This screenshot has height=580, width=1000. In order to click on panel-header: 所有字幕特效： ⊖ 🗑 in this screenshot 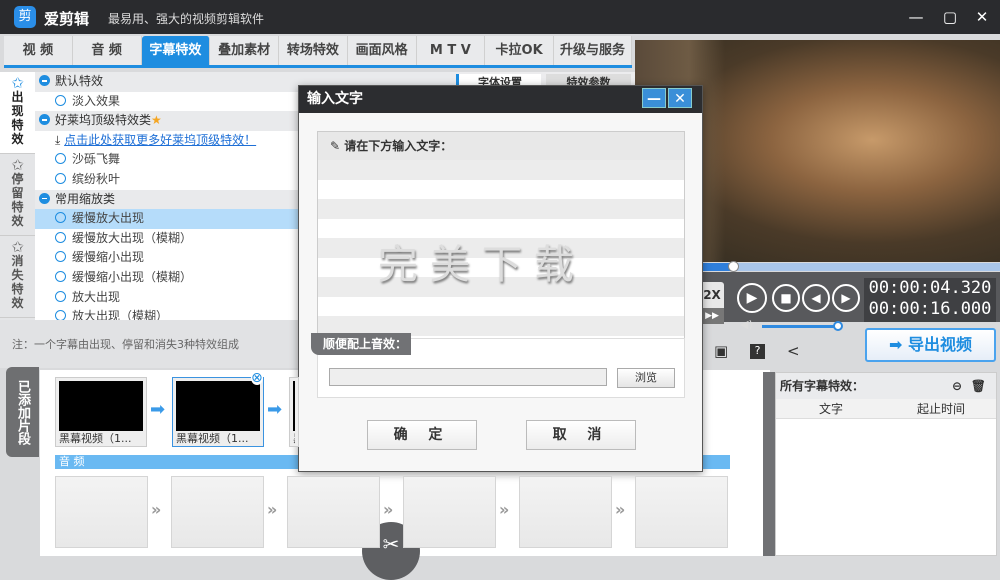, I will do `click(886, 386)`.